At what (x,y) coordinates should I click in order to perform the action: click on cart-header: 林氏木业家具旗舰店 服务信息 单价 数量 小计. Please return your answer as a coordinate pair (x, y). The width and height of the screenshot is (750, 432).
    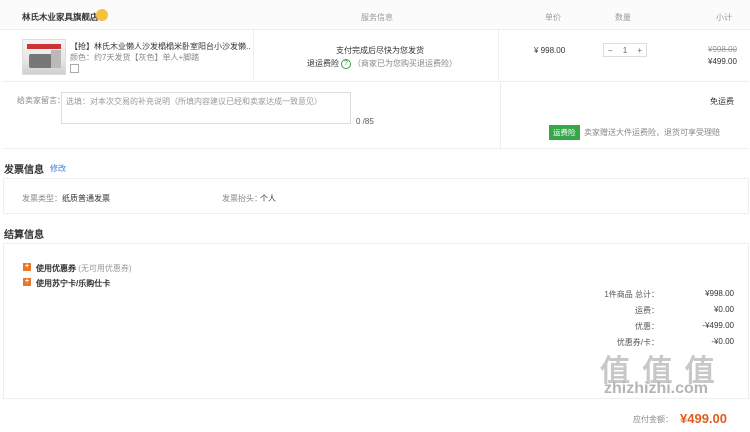
    Looking at the image, I should click on (375, 15).